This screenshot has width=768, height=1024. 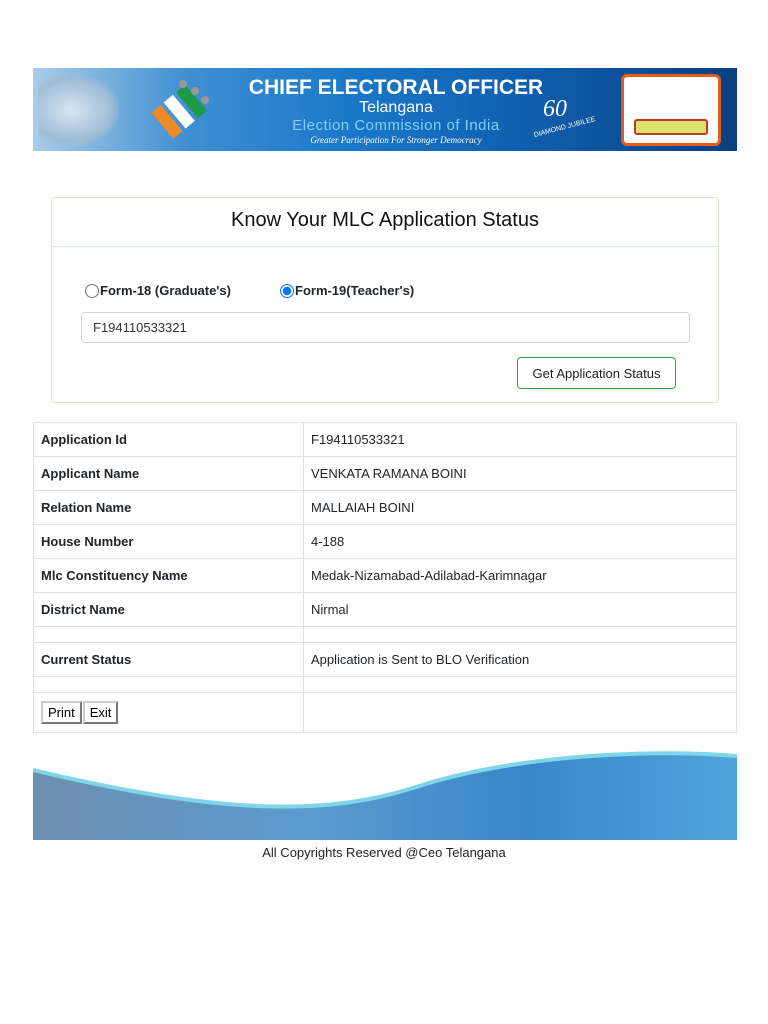 I want to click on eci-logo-icon, so click(x=180, y=109).